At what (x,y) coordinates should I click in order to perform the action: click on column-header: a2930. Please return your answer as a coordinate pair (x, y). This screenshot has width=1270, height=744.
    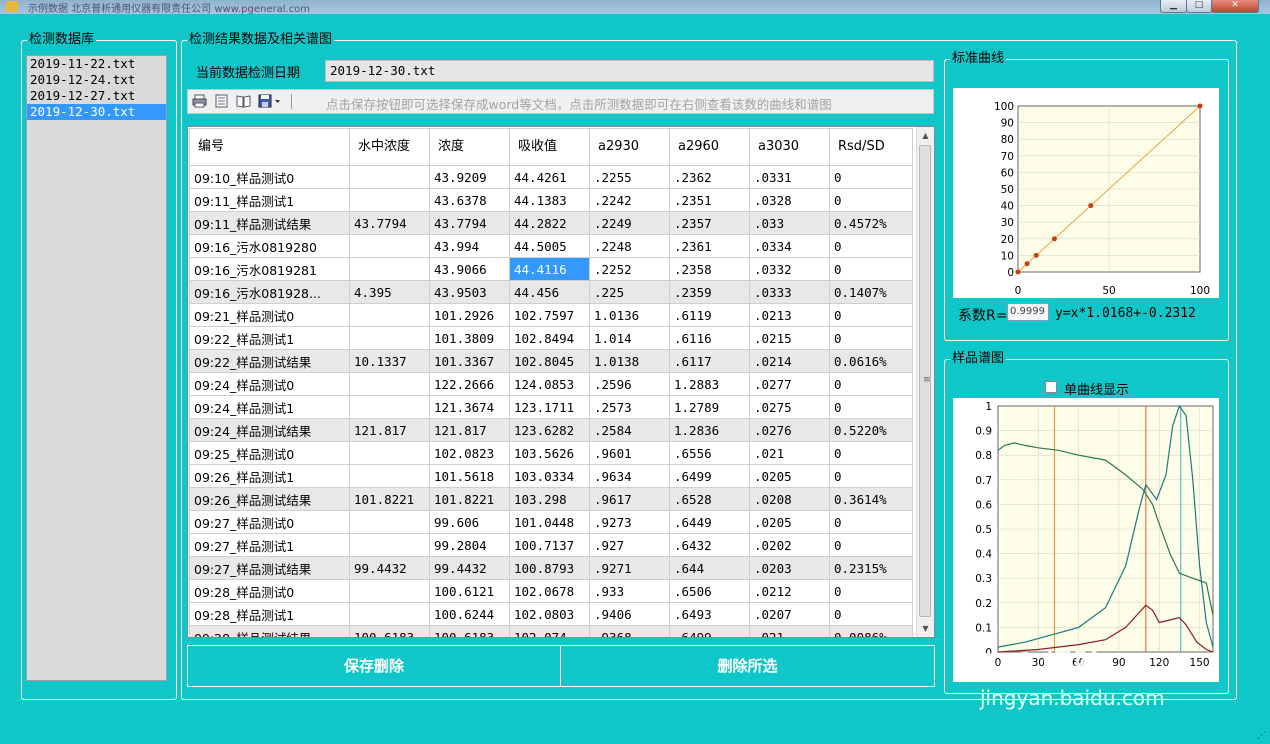
    Looking at the image, I should click on (629, 147).